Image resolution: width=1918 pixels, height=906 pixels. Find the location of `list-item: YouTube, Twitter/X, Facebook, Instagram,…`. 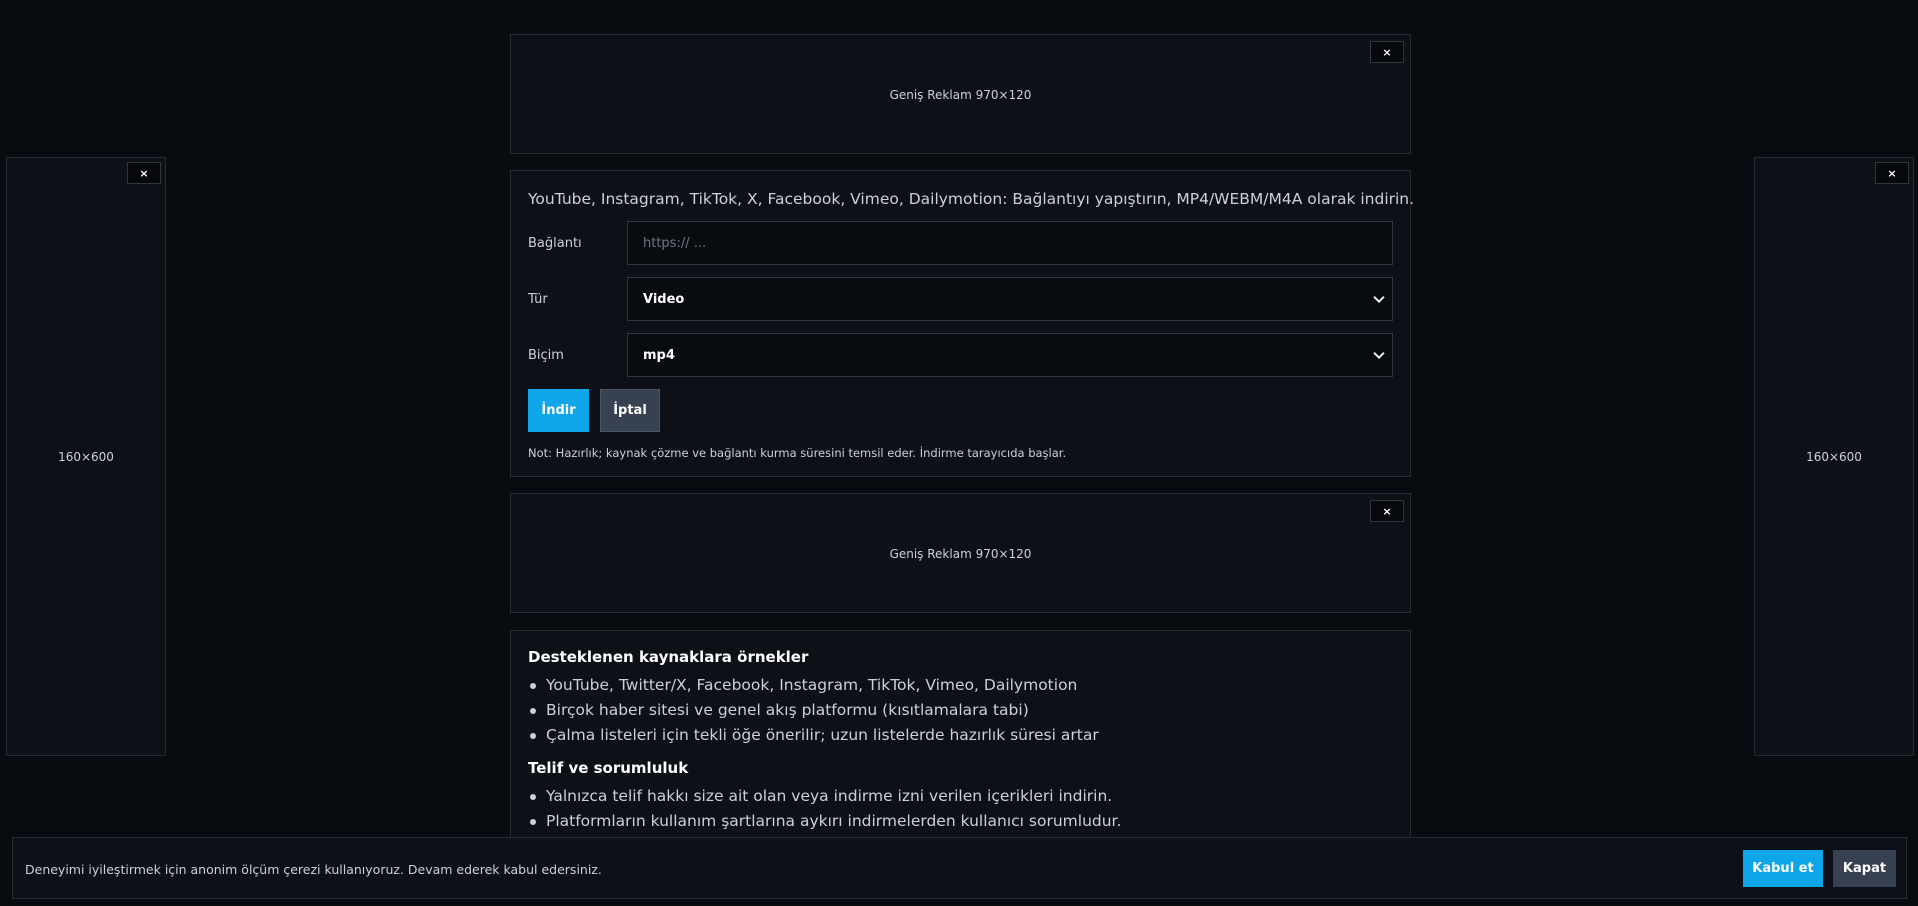

list-item: YouTube, Twitter/X, Facebook, Instagram,… is located at coordinates (813, 685).